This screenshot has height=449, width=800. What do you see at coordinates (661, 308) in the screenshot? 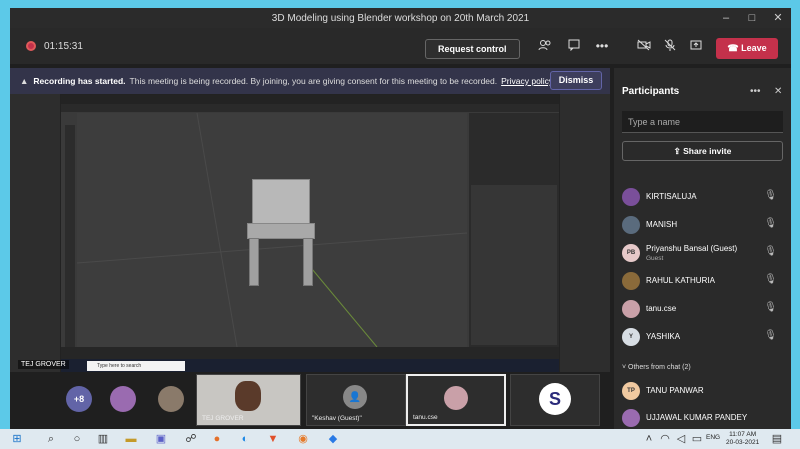
I see `participant-name: tanu.cse` at bounding box center [661, 308].